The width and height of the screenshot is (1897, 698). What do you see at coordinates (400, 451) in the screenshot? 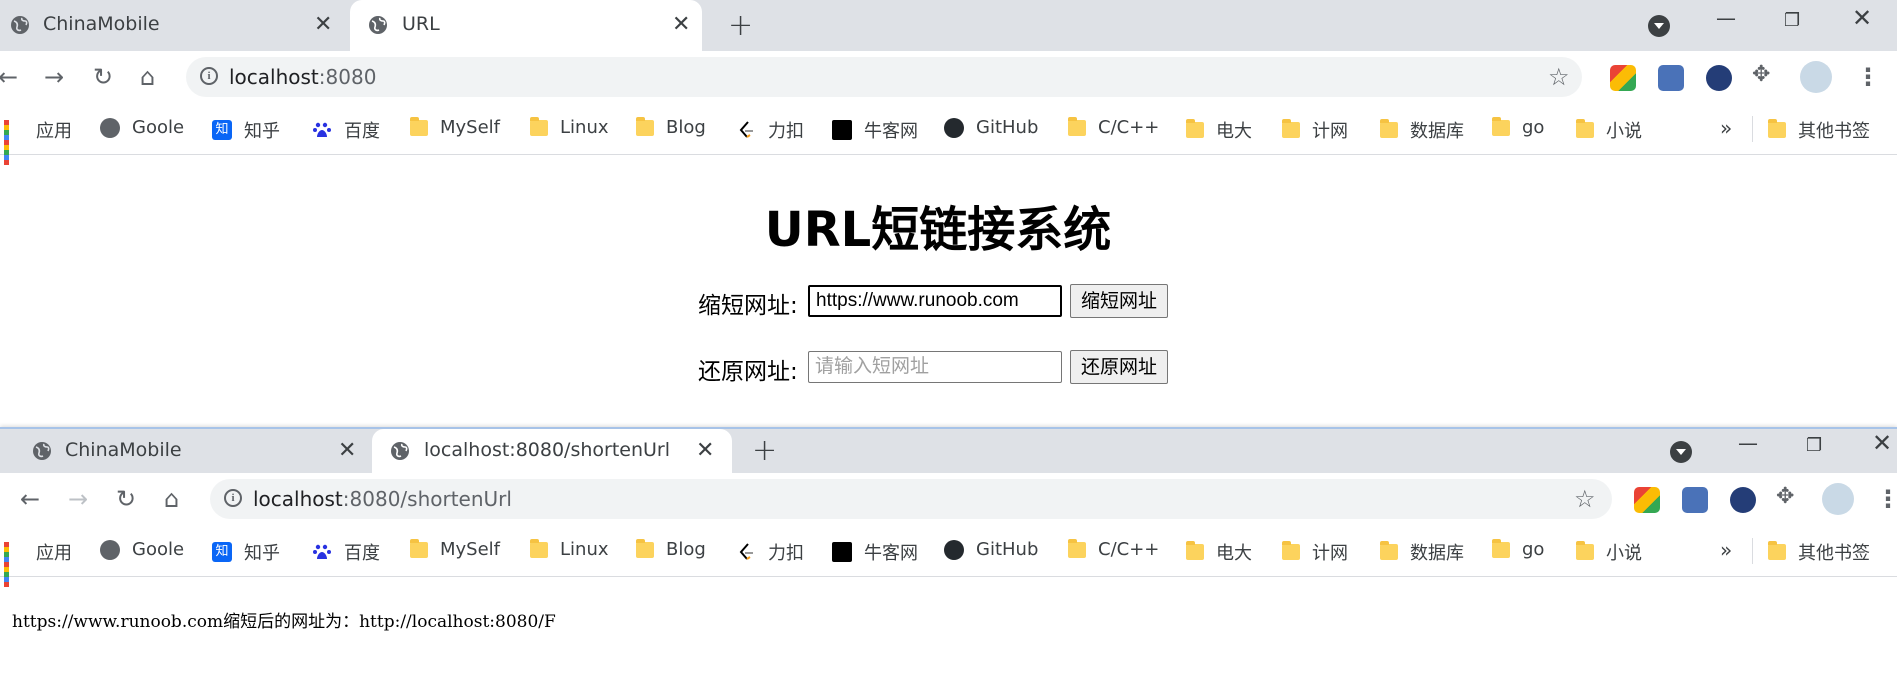
I see `globe-icon` at bounding box center [400, 451].